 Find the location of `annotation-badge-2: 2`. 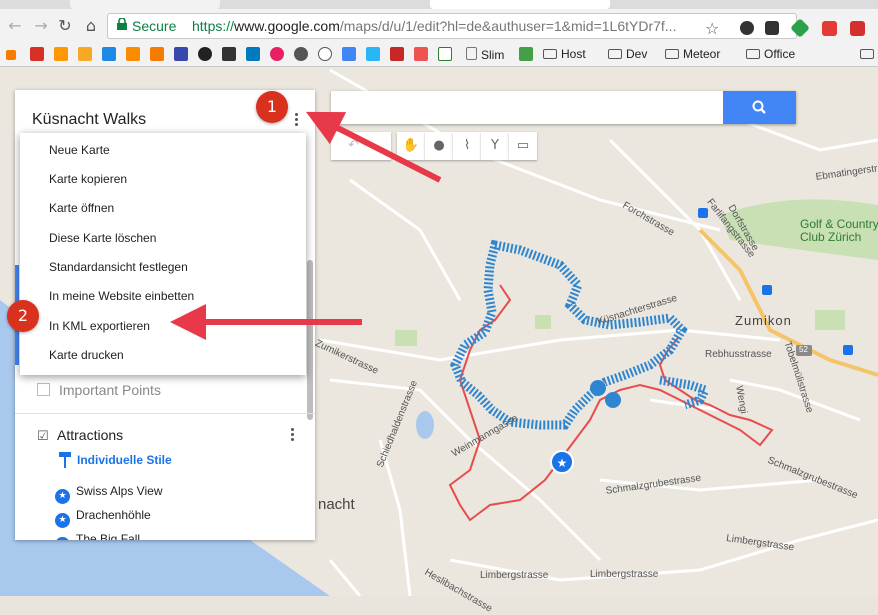

annotation-badge-2: 2 is located at coordinates (23, 316).